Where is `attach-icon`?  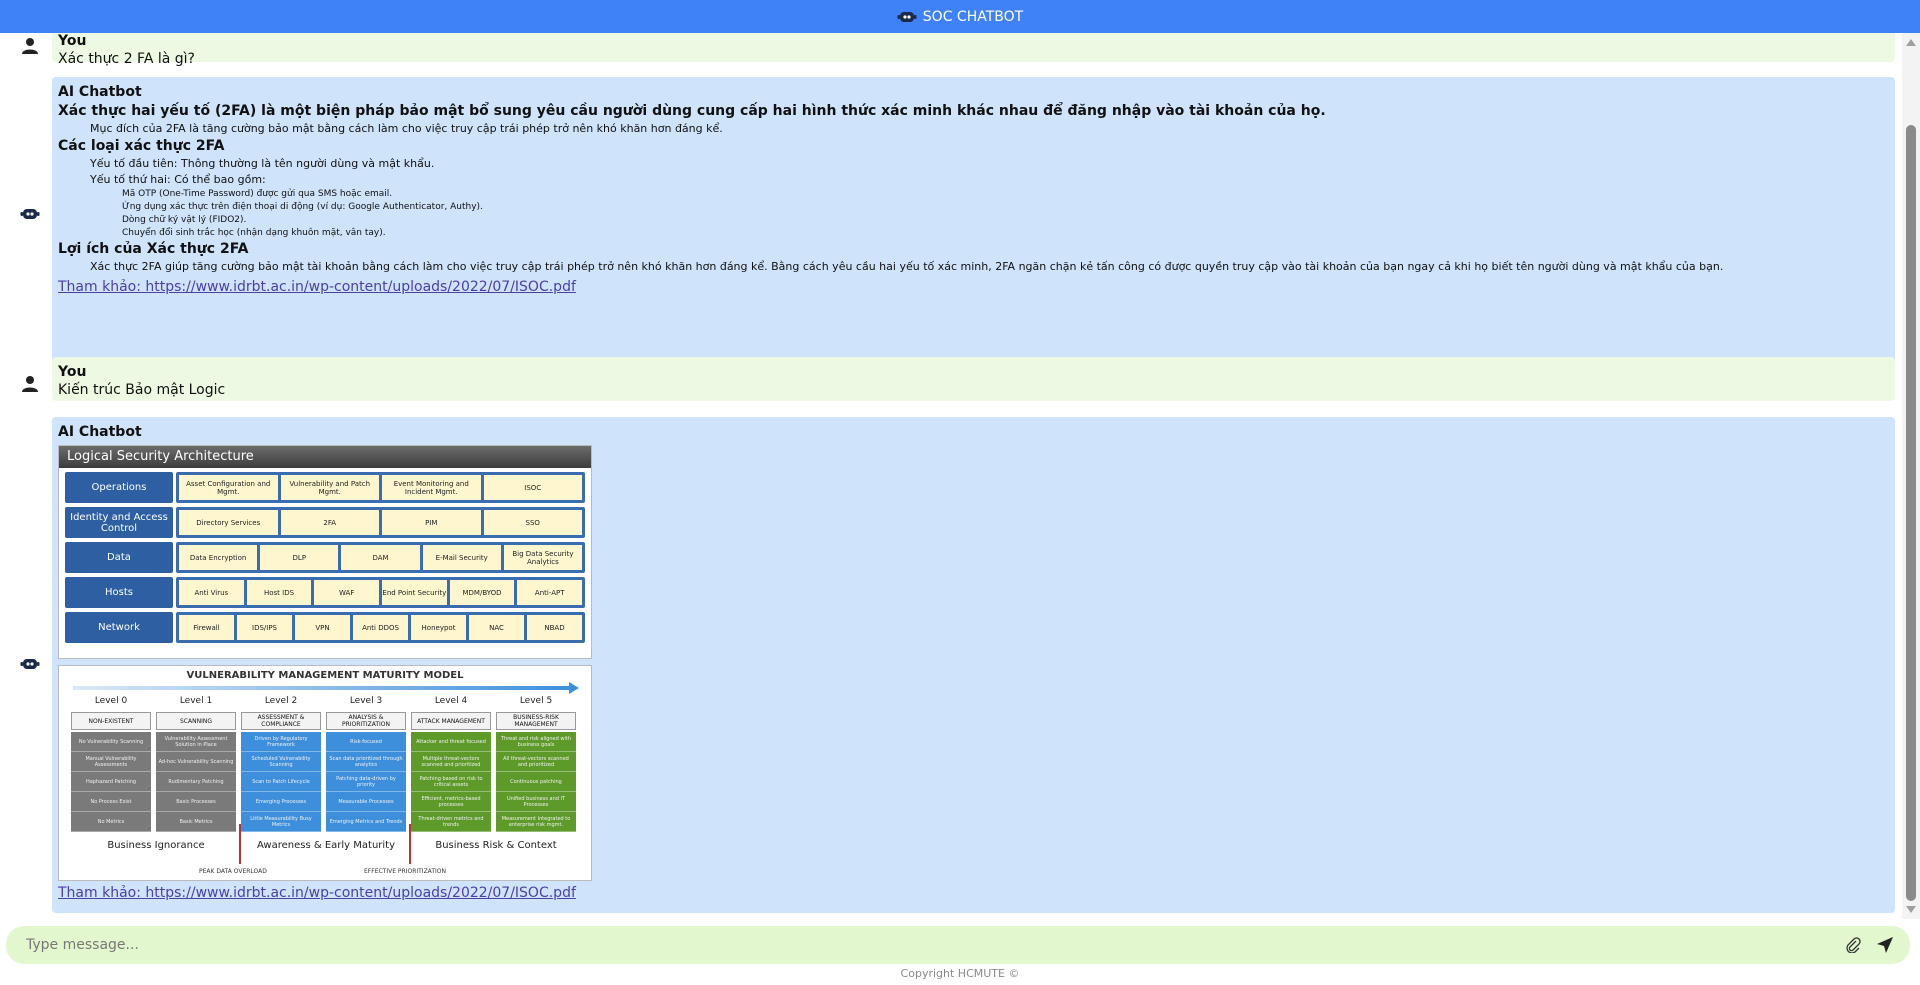 attach-icon is located at coordinates (1853, 945).